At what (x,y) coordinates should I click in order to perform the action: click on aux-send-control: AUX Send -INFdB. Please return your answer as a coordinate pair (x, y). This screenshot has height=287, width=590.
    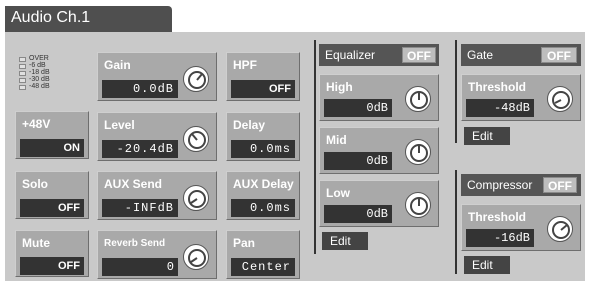
    Looking at the image, I should click on (157, 195).